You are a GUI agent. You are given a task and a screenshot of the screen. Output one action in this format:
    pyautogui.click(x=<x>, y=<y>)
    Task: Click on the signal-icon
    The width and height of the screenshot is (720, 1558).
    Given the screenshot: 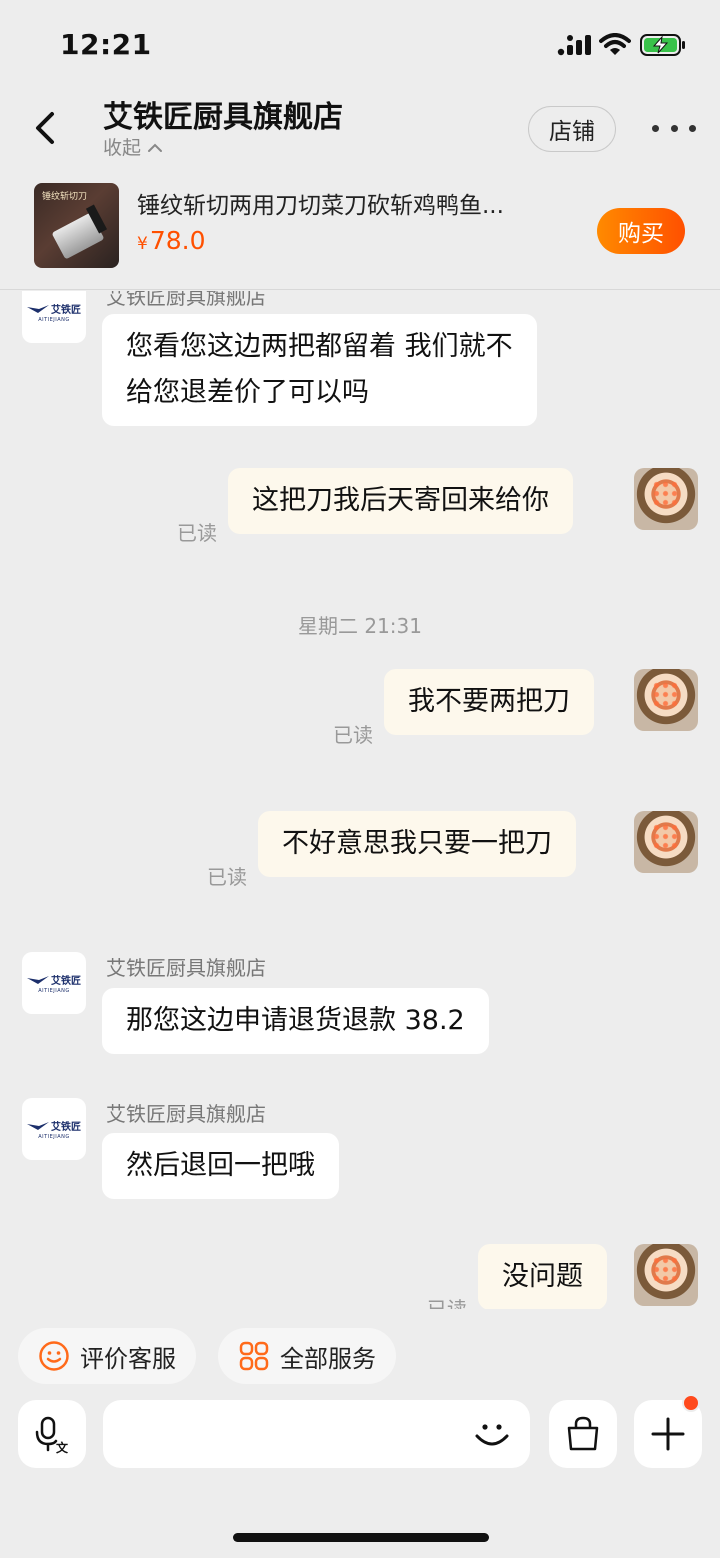 What is the action you would take?
    pyautogui.click(x=574, y=45)
    